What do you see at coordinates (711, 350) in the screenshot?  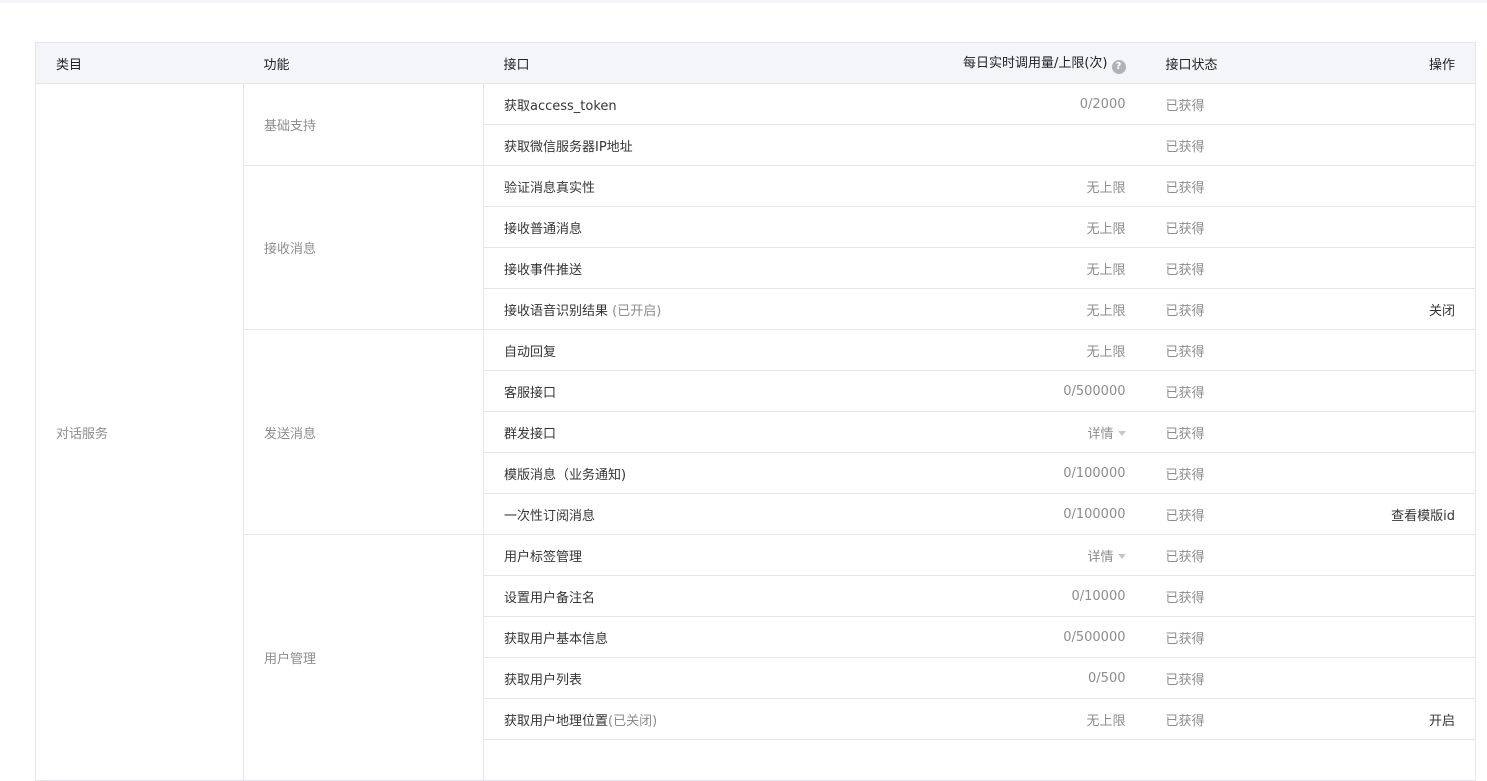 I see `api-cell: 自动回复` at bounding box center [711, 350].